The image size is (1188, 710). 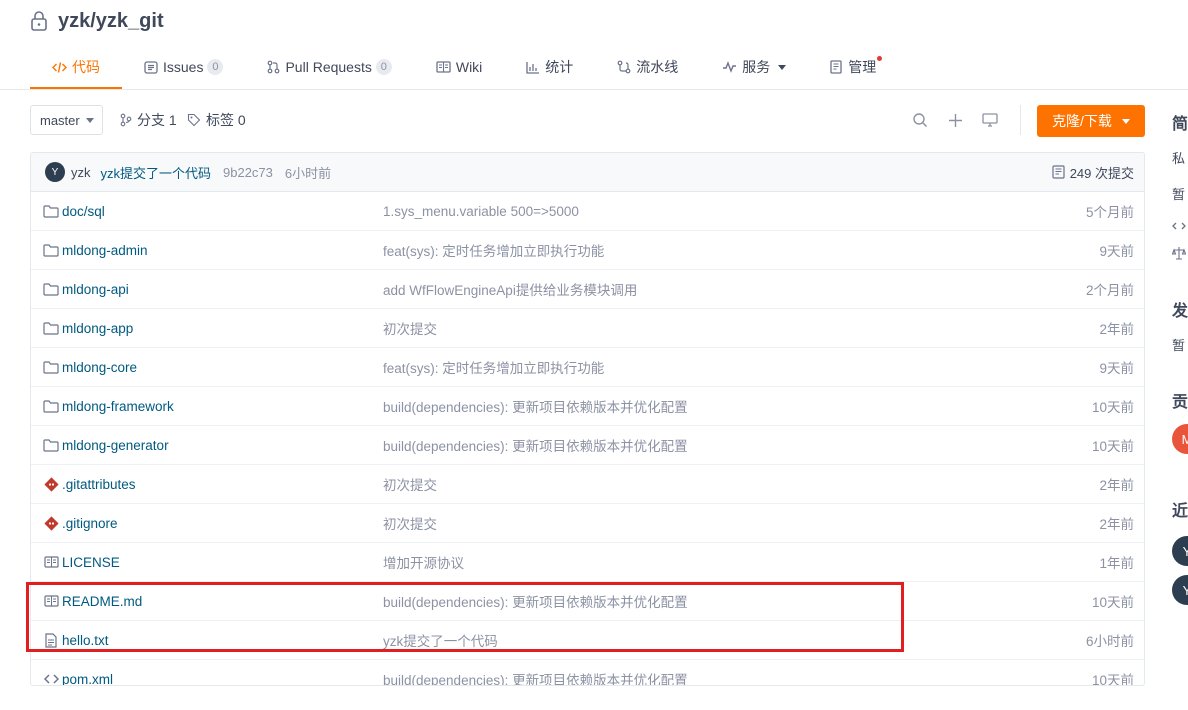 I want to click on commit-time: 6小时前, so click(x=308, y=173).